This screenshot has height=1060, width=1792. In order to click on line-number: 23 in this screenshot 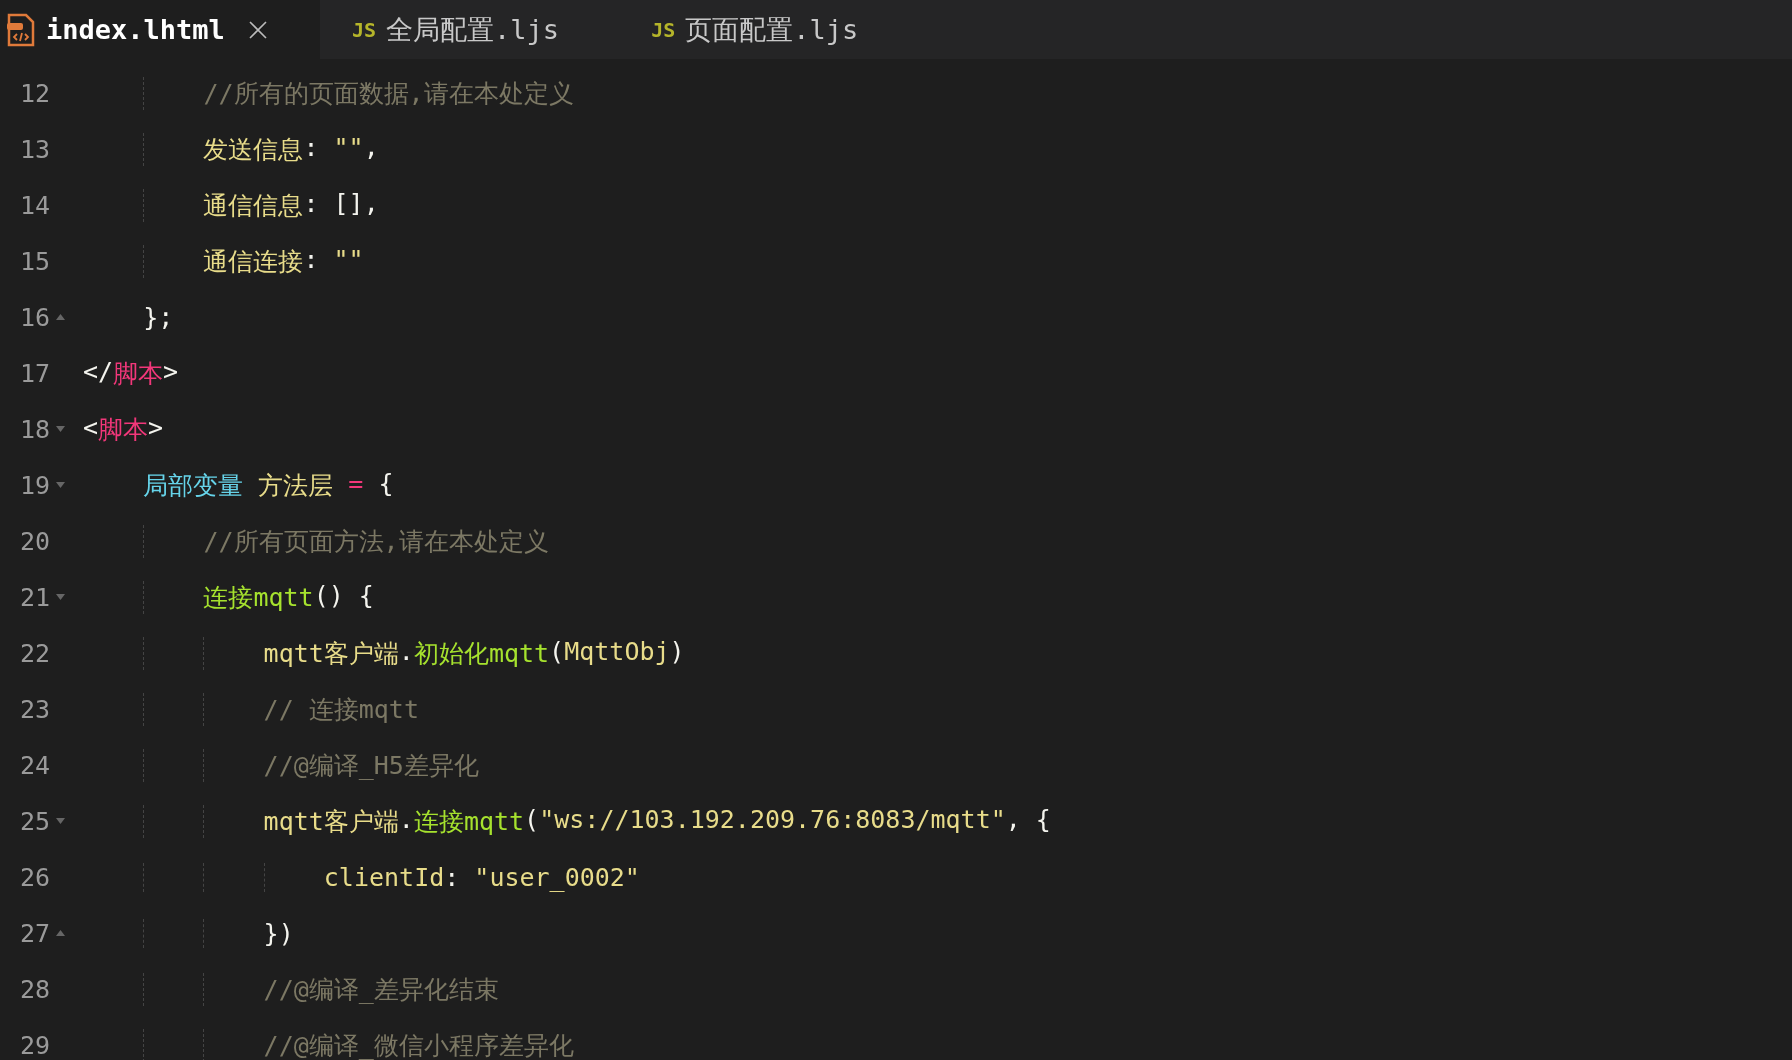, I will do `click(34, 709)`.